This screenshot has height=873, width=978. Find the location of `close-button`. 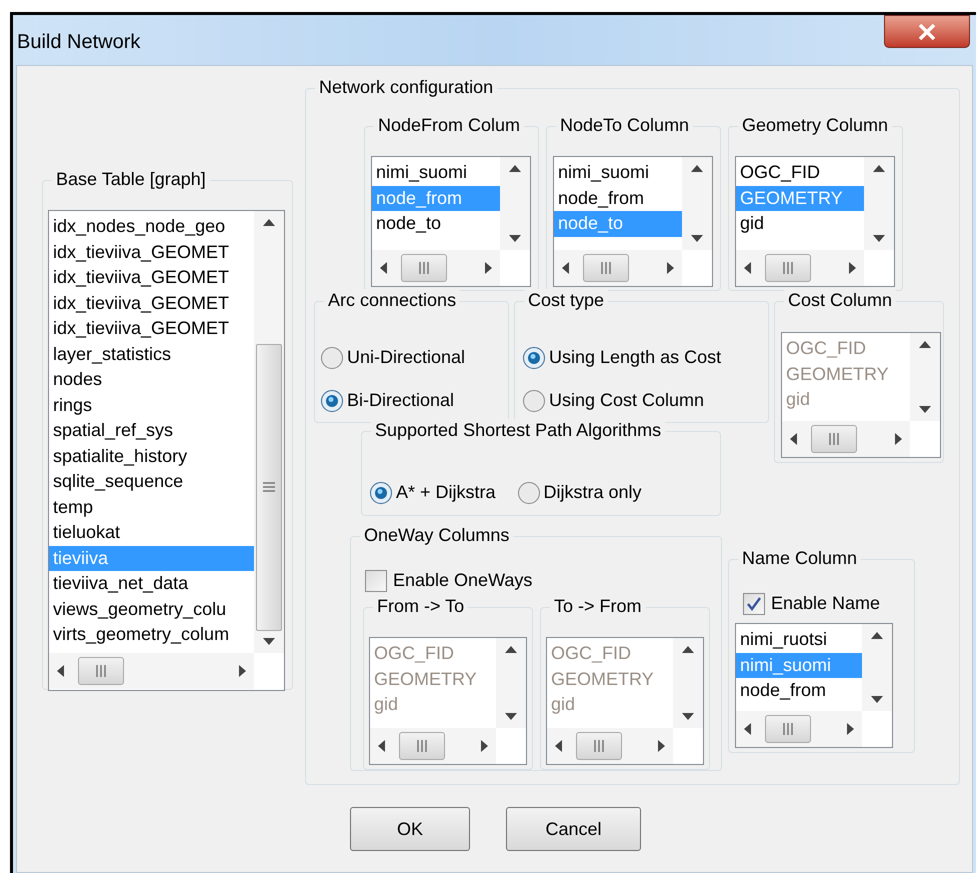

close-button is located at coordinates (927, 31).